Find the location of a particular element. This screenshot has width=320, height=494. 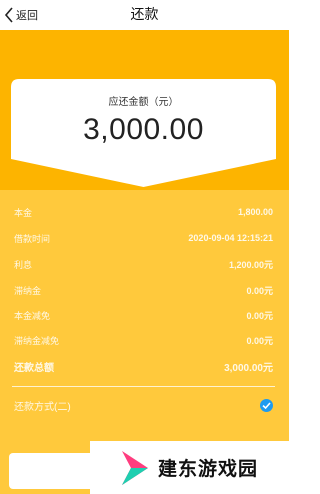

detail-value: 3,000.00元 is located at coordinates (248, 368).